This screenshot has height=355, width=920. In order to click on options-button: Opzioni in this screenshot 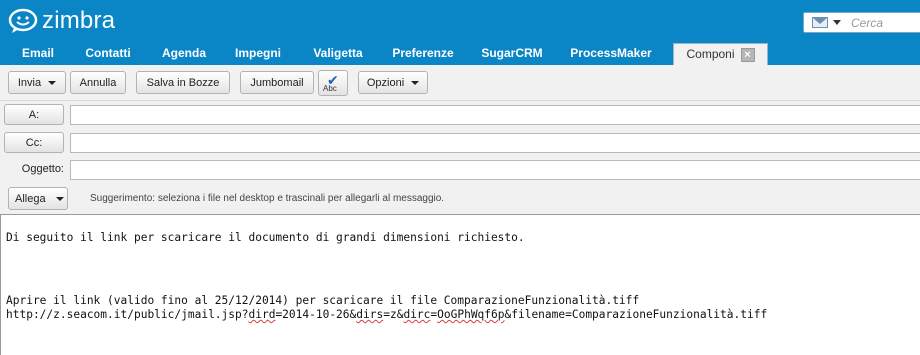, I will do `click(393, 82)`.